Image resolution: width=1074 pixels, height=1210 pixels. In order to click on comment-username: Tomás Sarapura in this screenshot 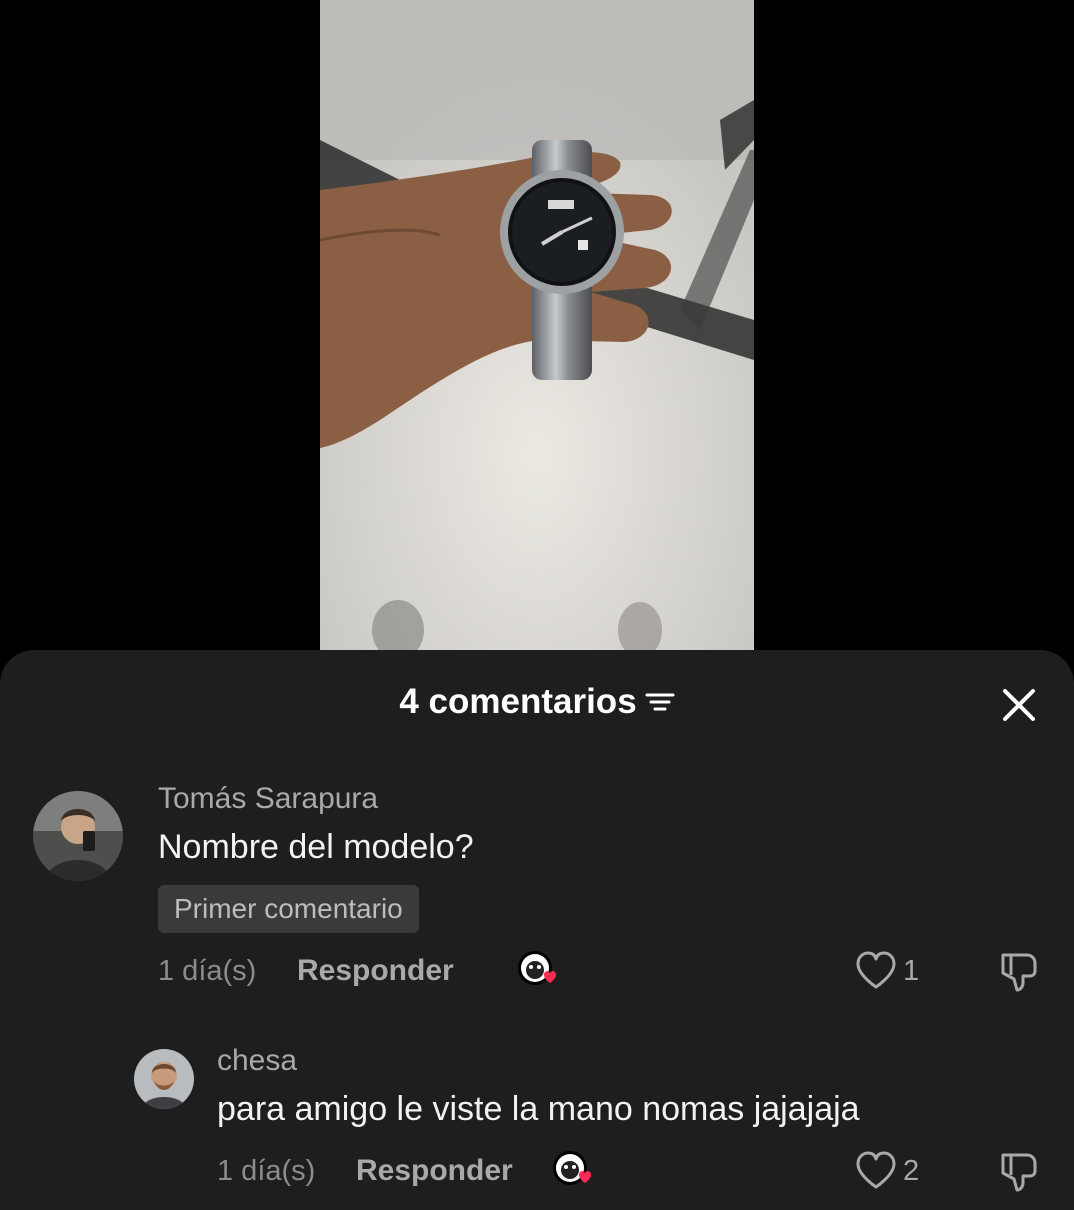, I will do `click(268, 799)`.